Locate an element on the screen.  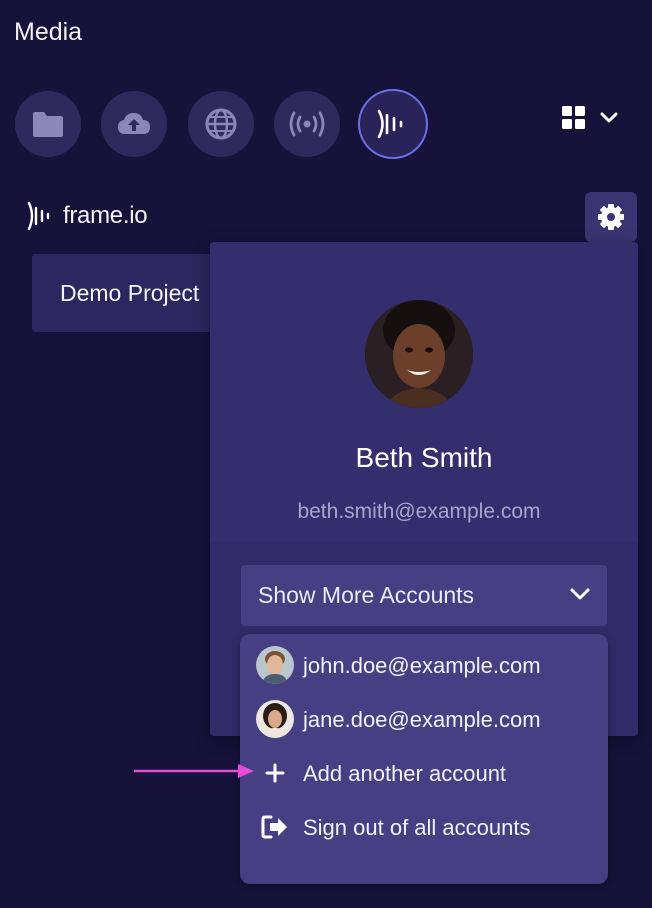
gear-icon is located at coordinates (611, 217).